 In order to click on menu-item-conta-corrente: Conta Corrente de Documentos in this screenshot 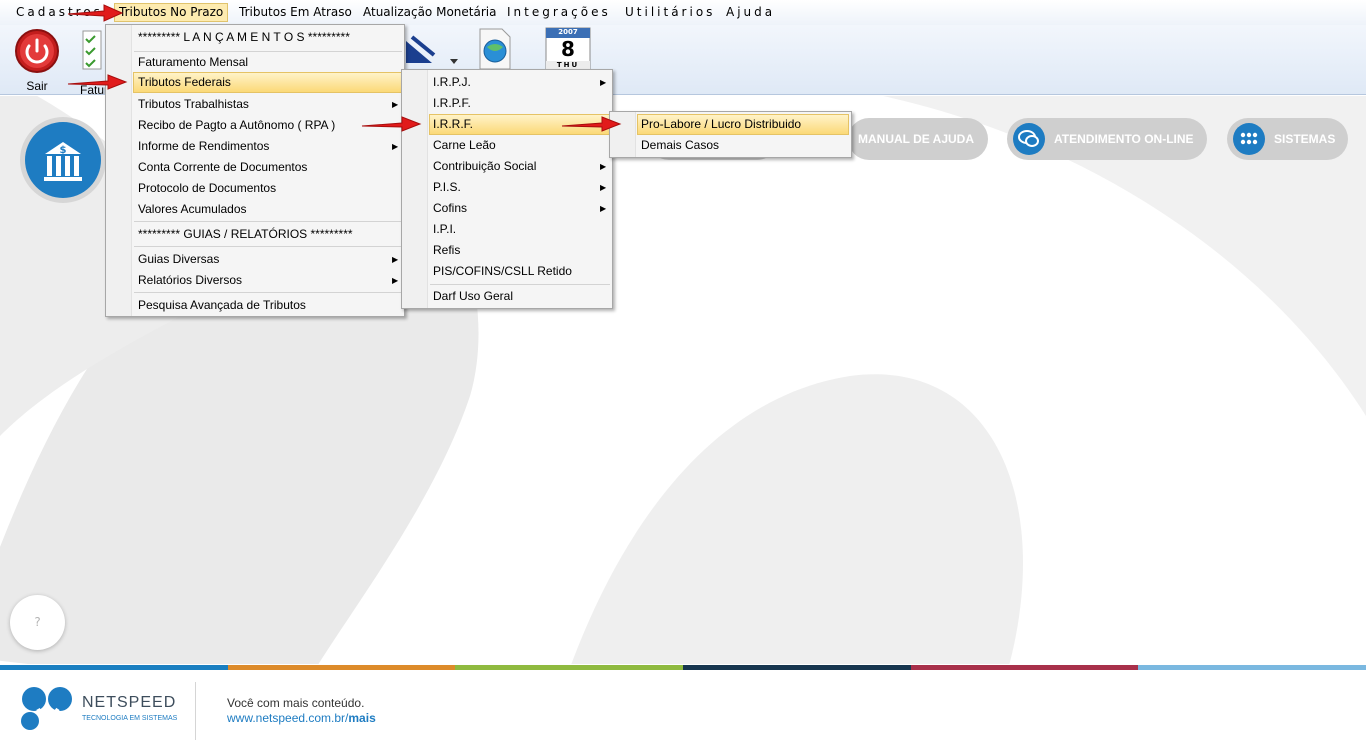, I will do `click(269, 167)`.